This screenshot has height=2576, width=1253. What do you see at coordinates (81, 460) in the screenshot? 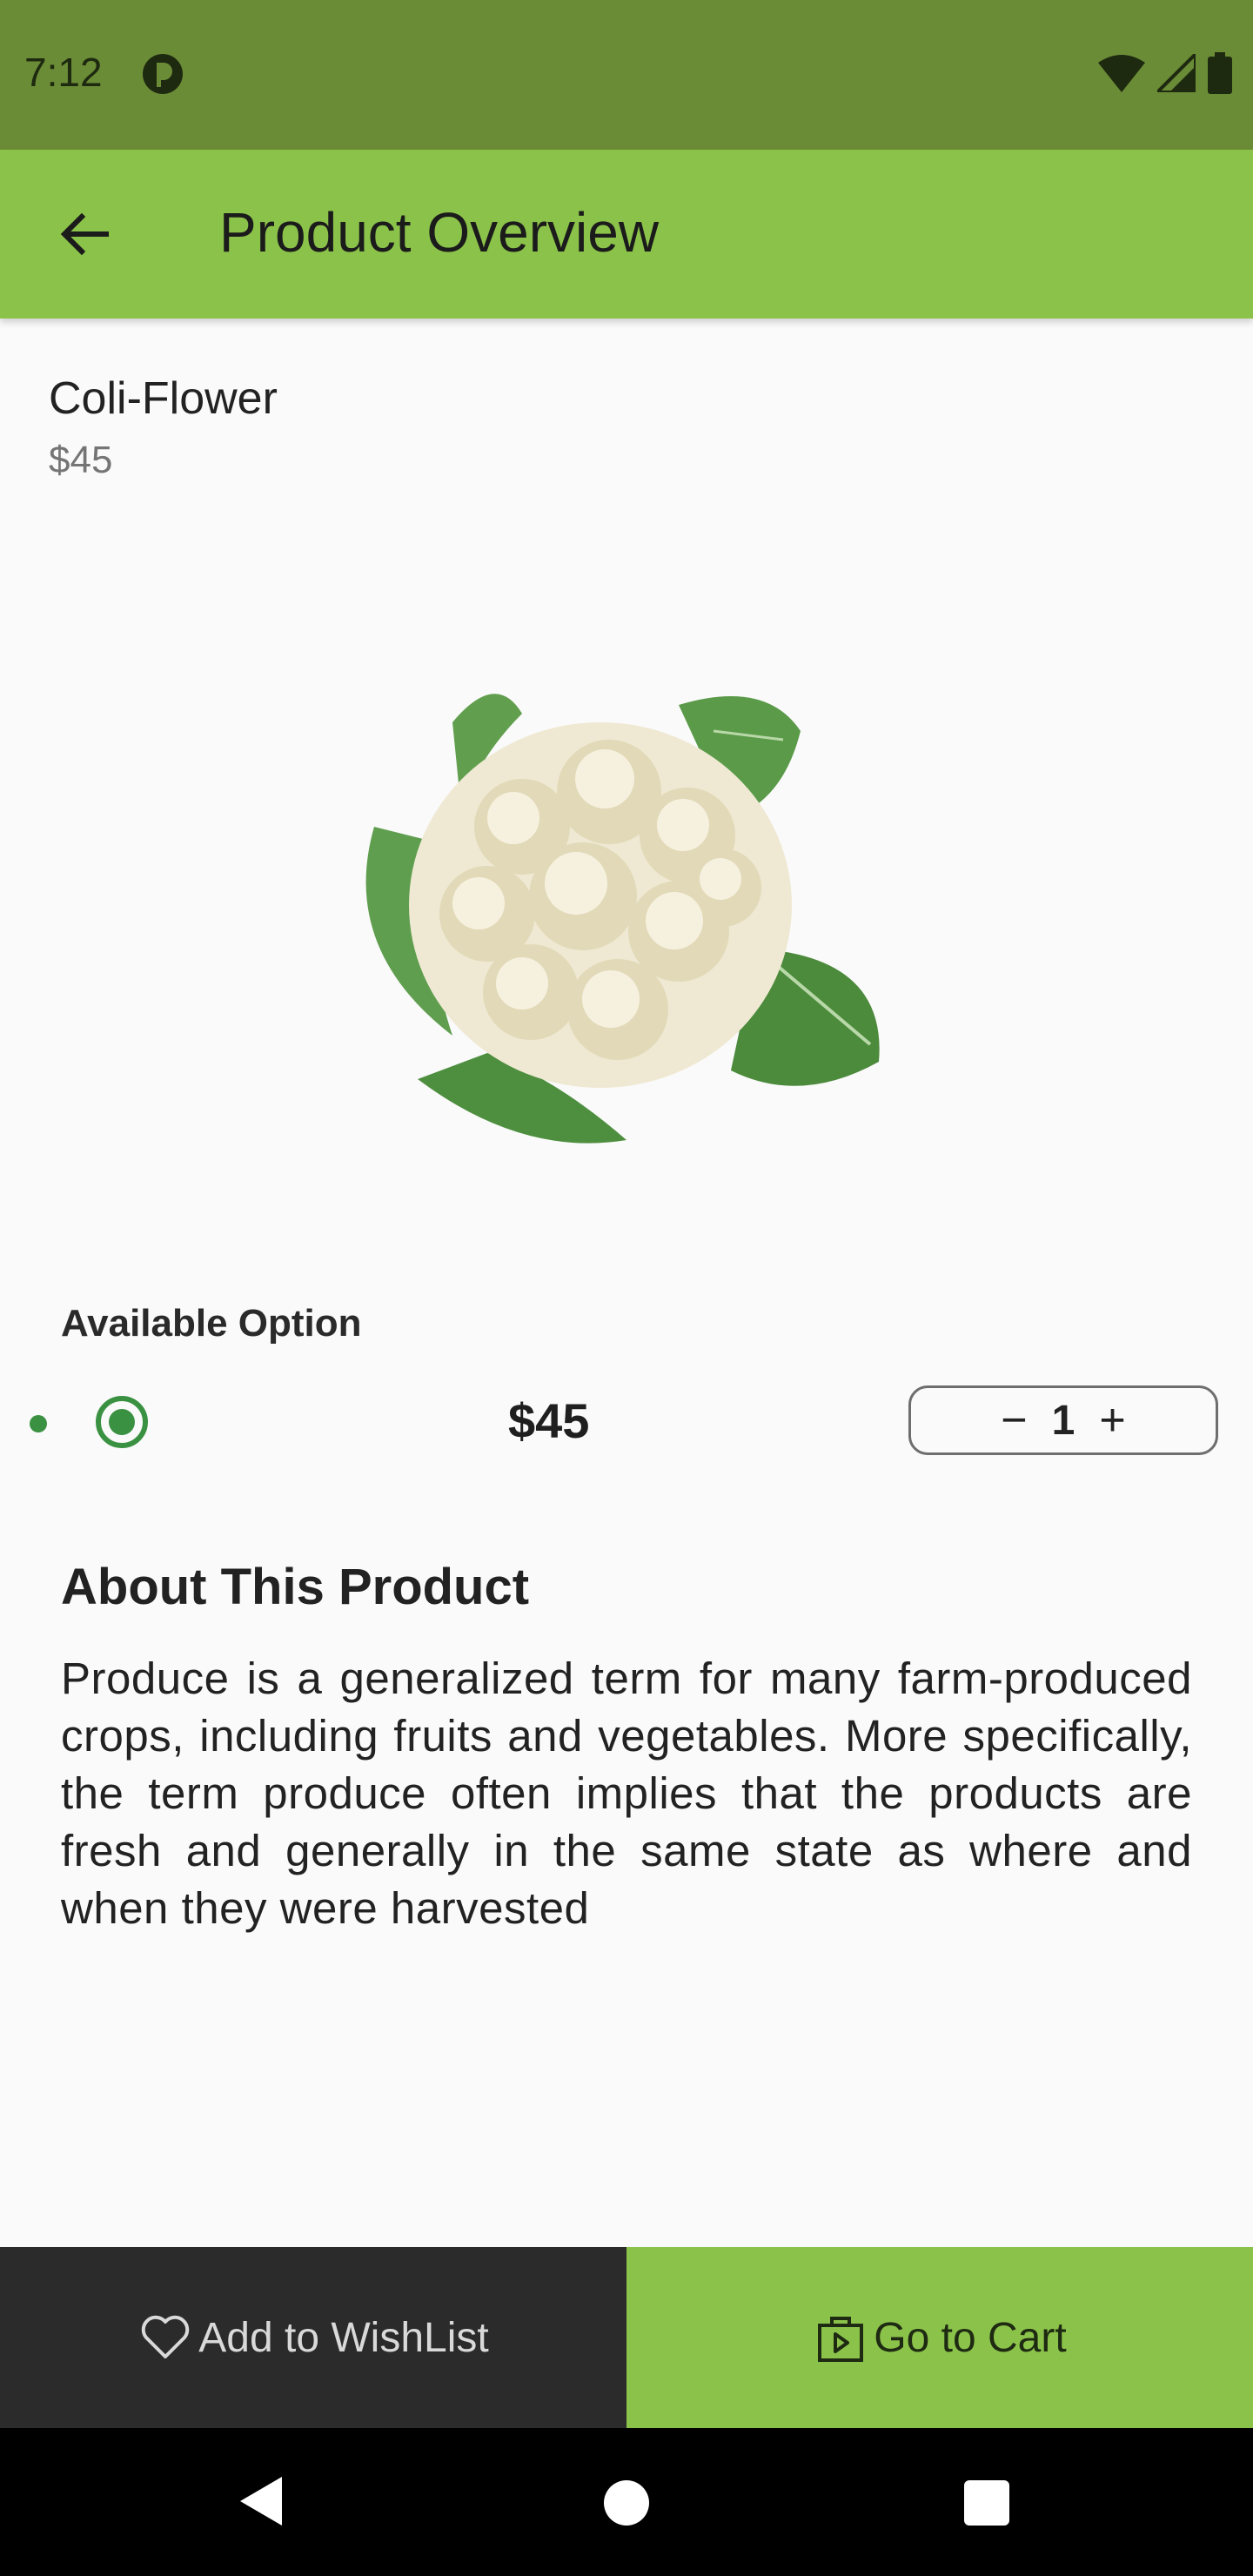
I see `product-price: $45` at bounding box center [81, 460].